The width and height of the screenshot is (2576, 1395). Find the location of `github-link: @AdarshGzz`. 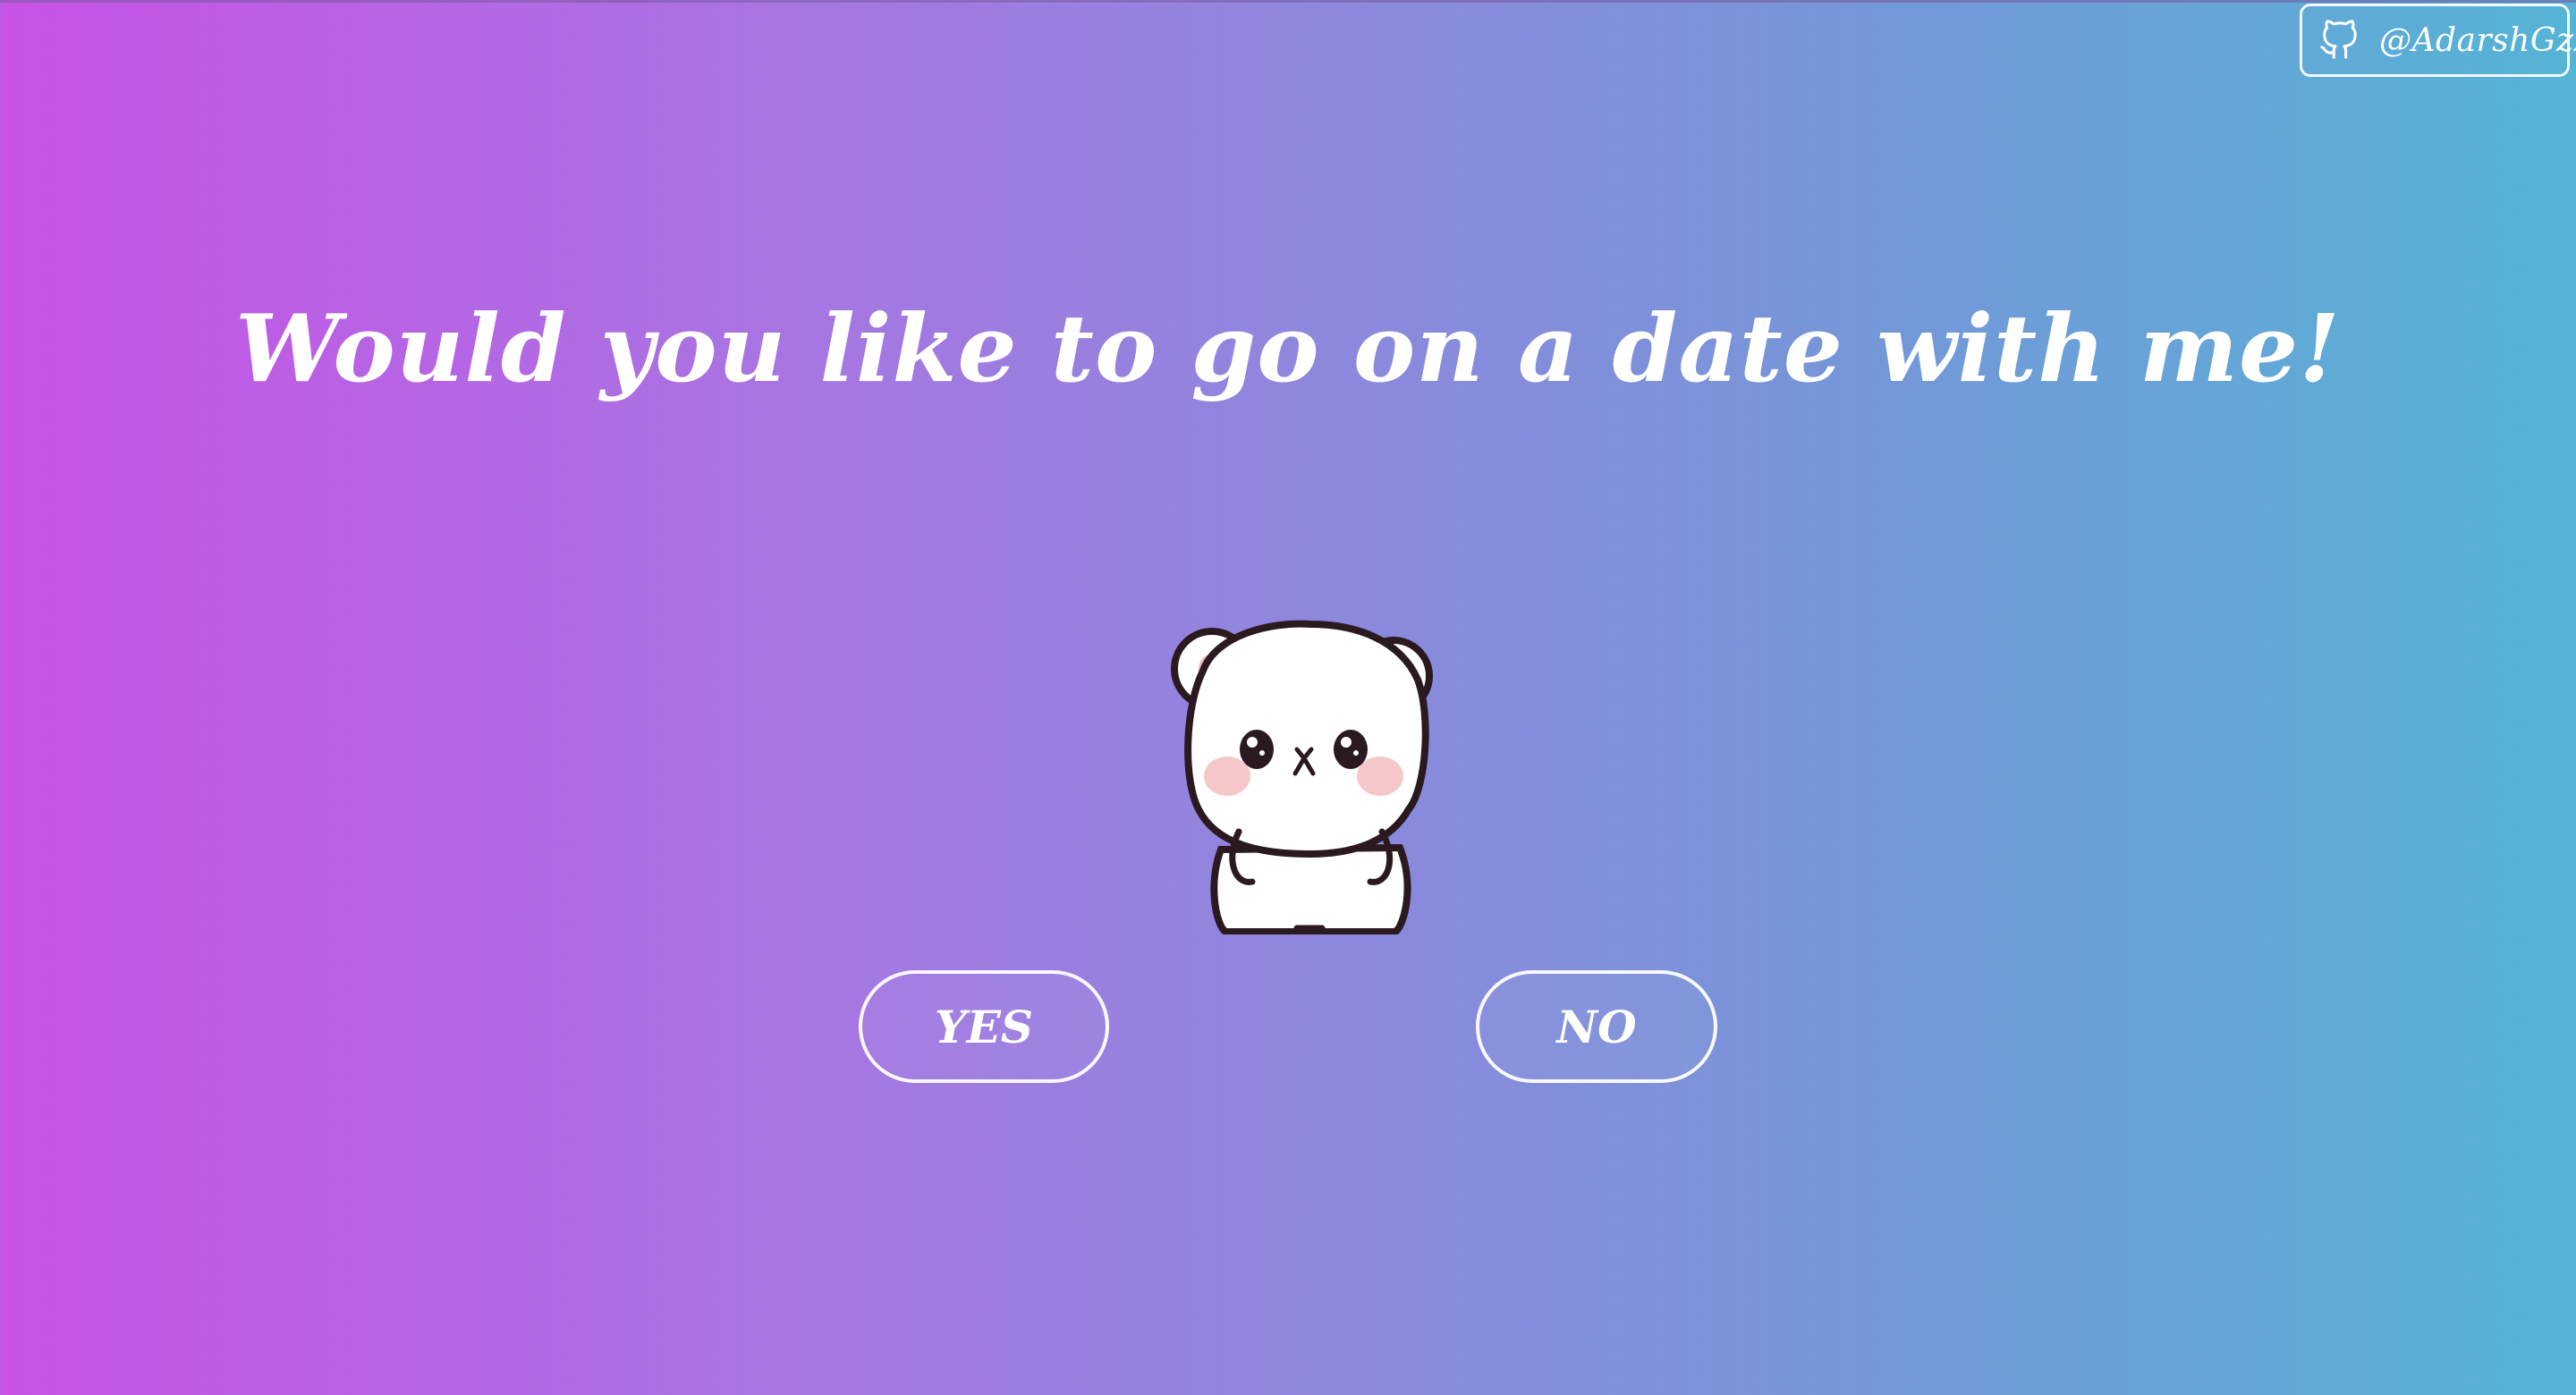

github-link: @AdarshGzz is located at coordinates (2438, 40).